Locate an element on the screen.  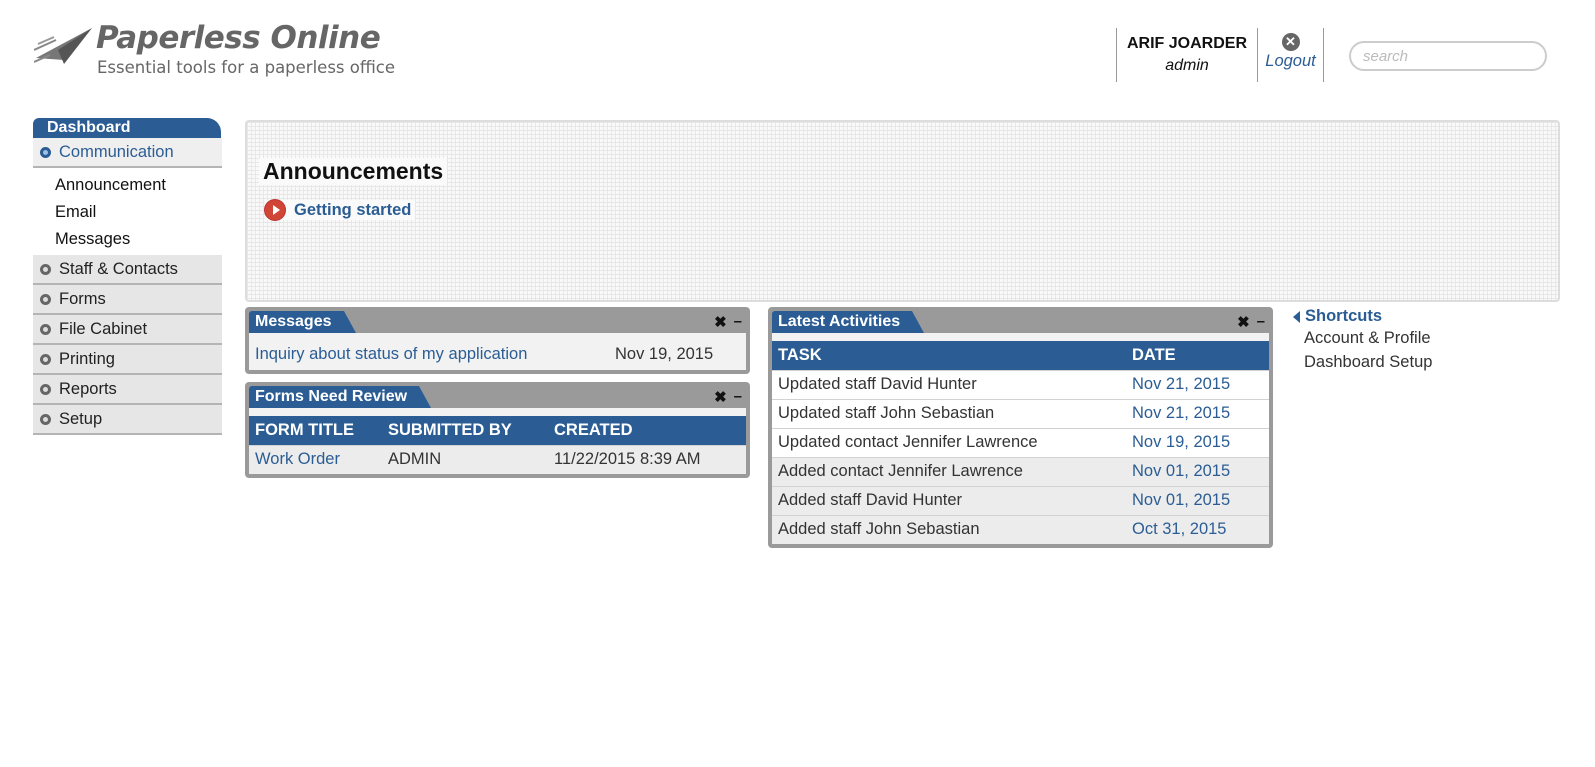
submenu-item-email: Email is located at coordinates (138, 212).